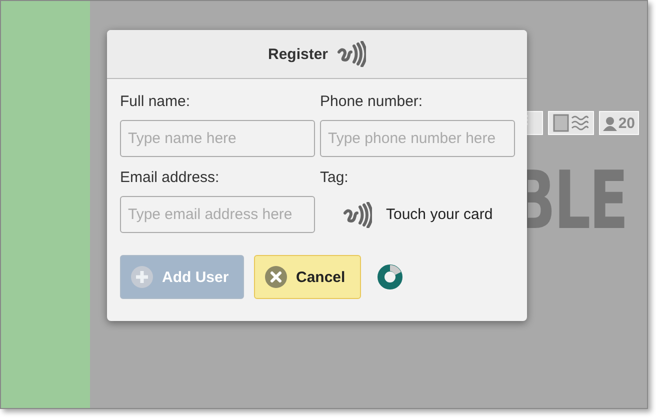  What do you see at coordinates (439, 214) in the screenshot?
I see `tag-prompt: Touch your card` at bounding box center [439, 214].